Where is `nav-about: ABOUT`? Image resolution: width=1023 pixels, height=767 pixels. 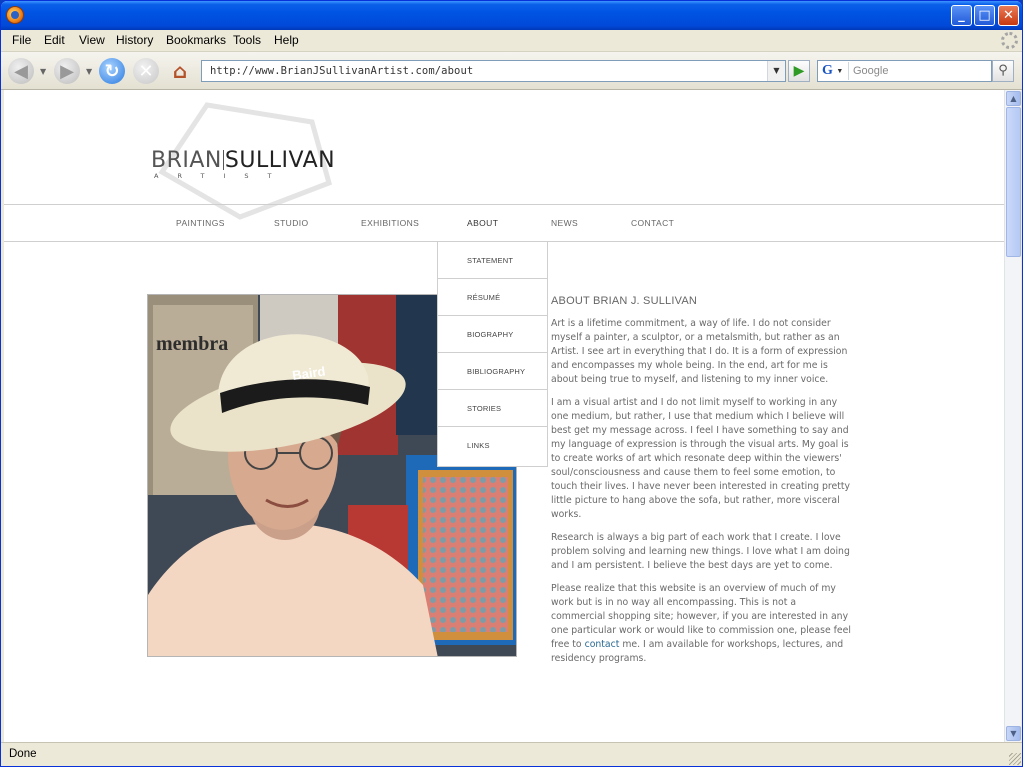
nav-about: ABOUT is located at coordinates (482, 223).